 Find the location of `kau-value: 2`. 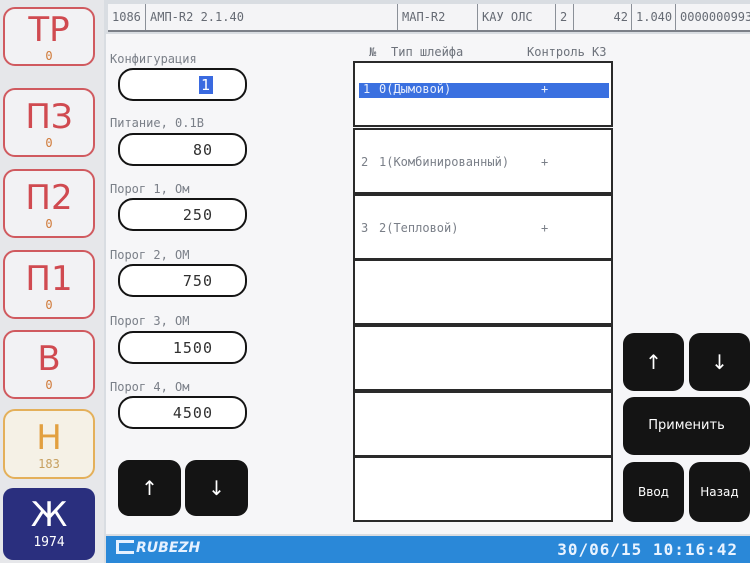

kau-value: 2 is located at coordinates (565, 17).